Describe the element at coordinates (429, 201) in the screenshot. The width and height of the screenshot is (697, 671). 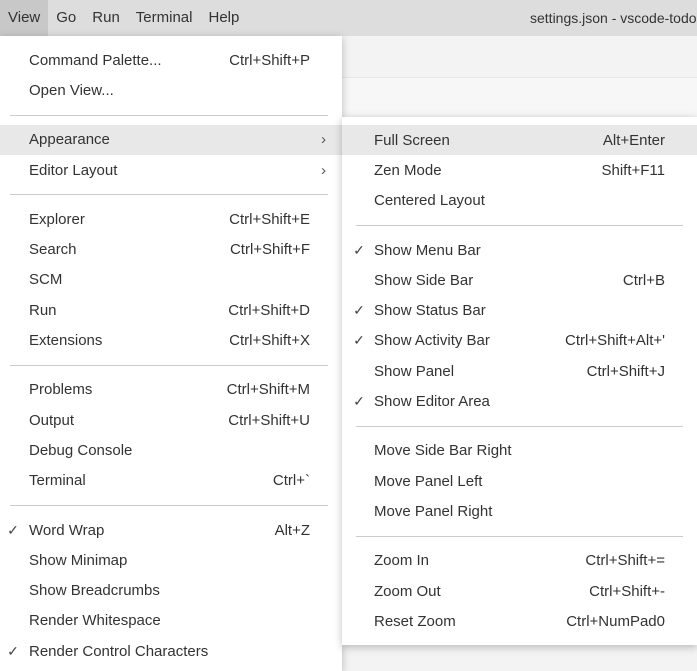
I see `menu-item-label: Centered Layout` at that location.